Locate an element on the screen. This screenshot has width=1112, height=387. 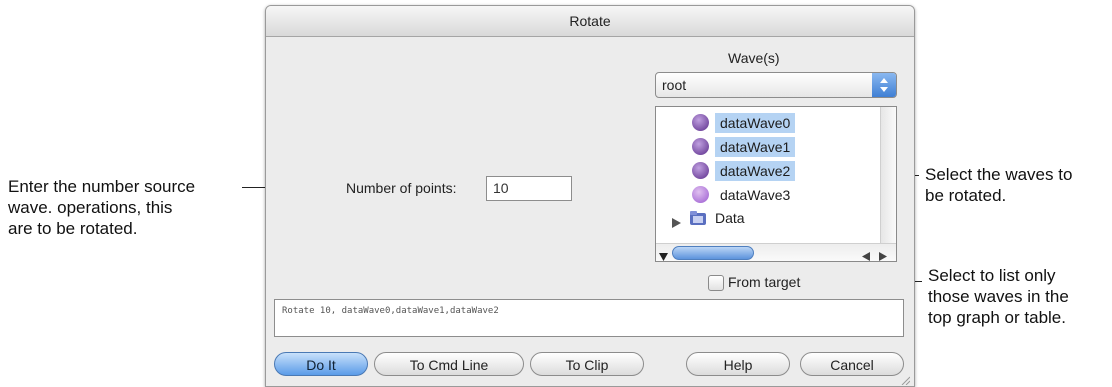
popup-value: root is located at coordinates (674, 85).